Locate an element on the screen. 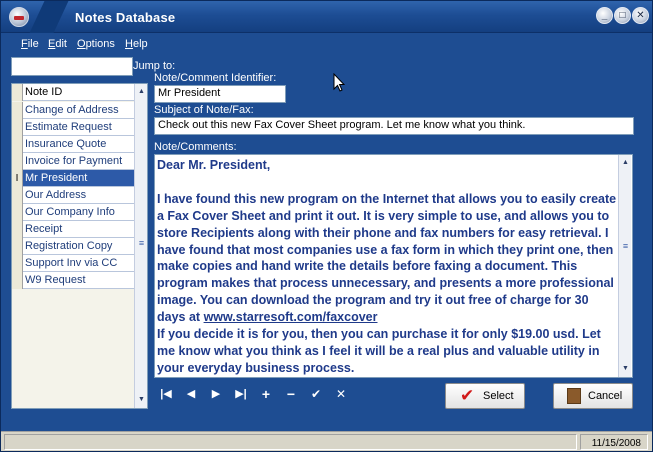 The width and height of the screenshot is (653, 452). select-button: ✔ Select is located at coordinates (485, 396).